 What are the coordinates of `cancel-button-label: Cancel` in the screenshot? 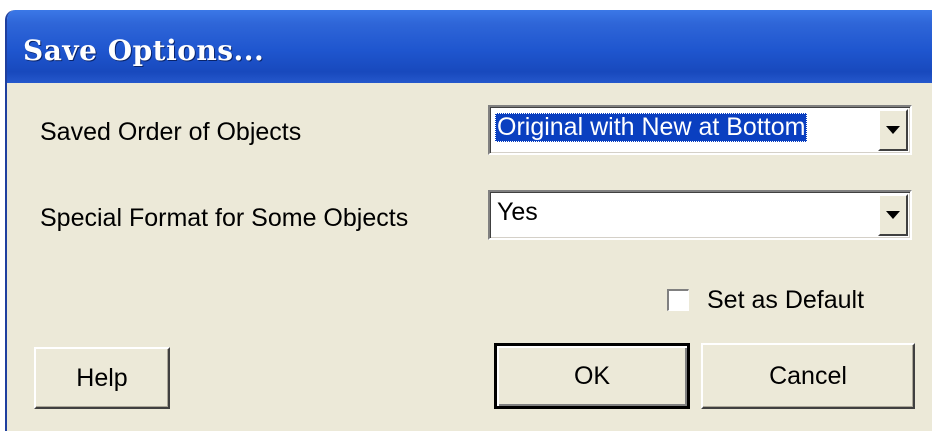 It's located at (808, 375).